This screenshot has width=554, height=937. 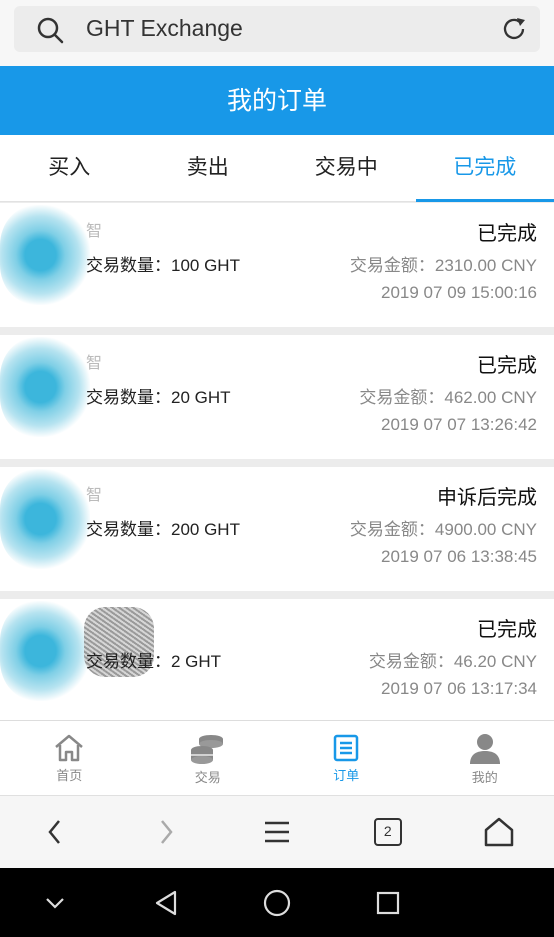 I want to click on tabs-button: 2, so click(x=387, y=832).